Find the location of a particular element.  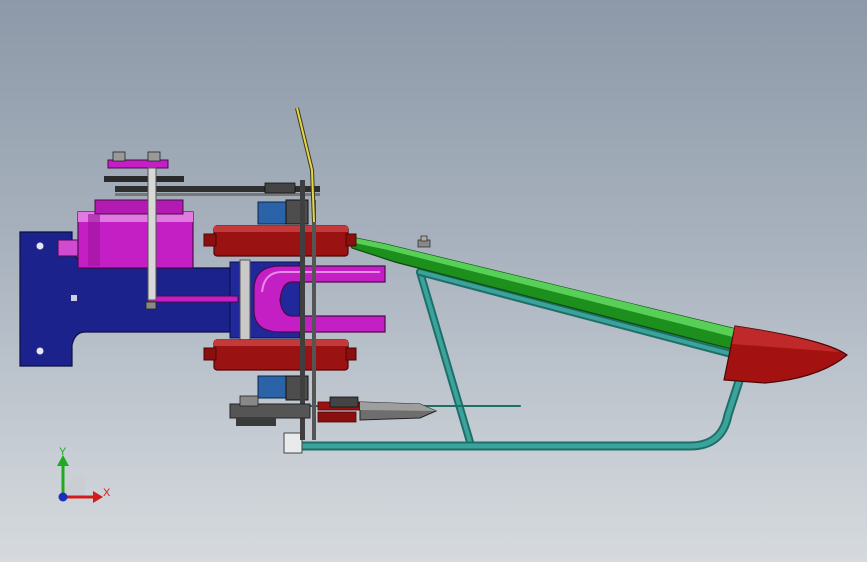

boom-arm is located at coordinates (542, 293).